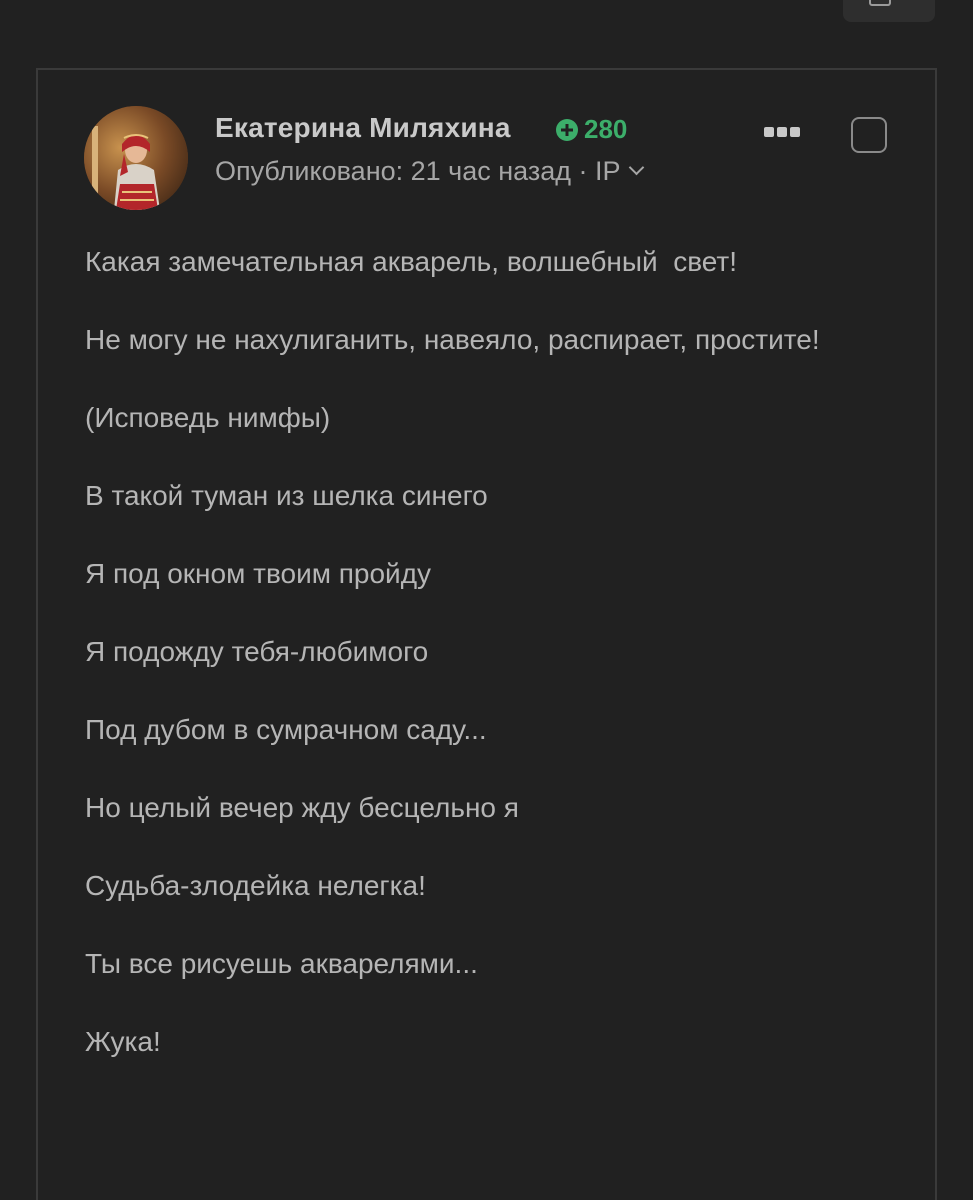 This screenshot has width=973, height=1200. I want to click on comment-paragraph: (Исповедь нимфы), so click(208, 417).